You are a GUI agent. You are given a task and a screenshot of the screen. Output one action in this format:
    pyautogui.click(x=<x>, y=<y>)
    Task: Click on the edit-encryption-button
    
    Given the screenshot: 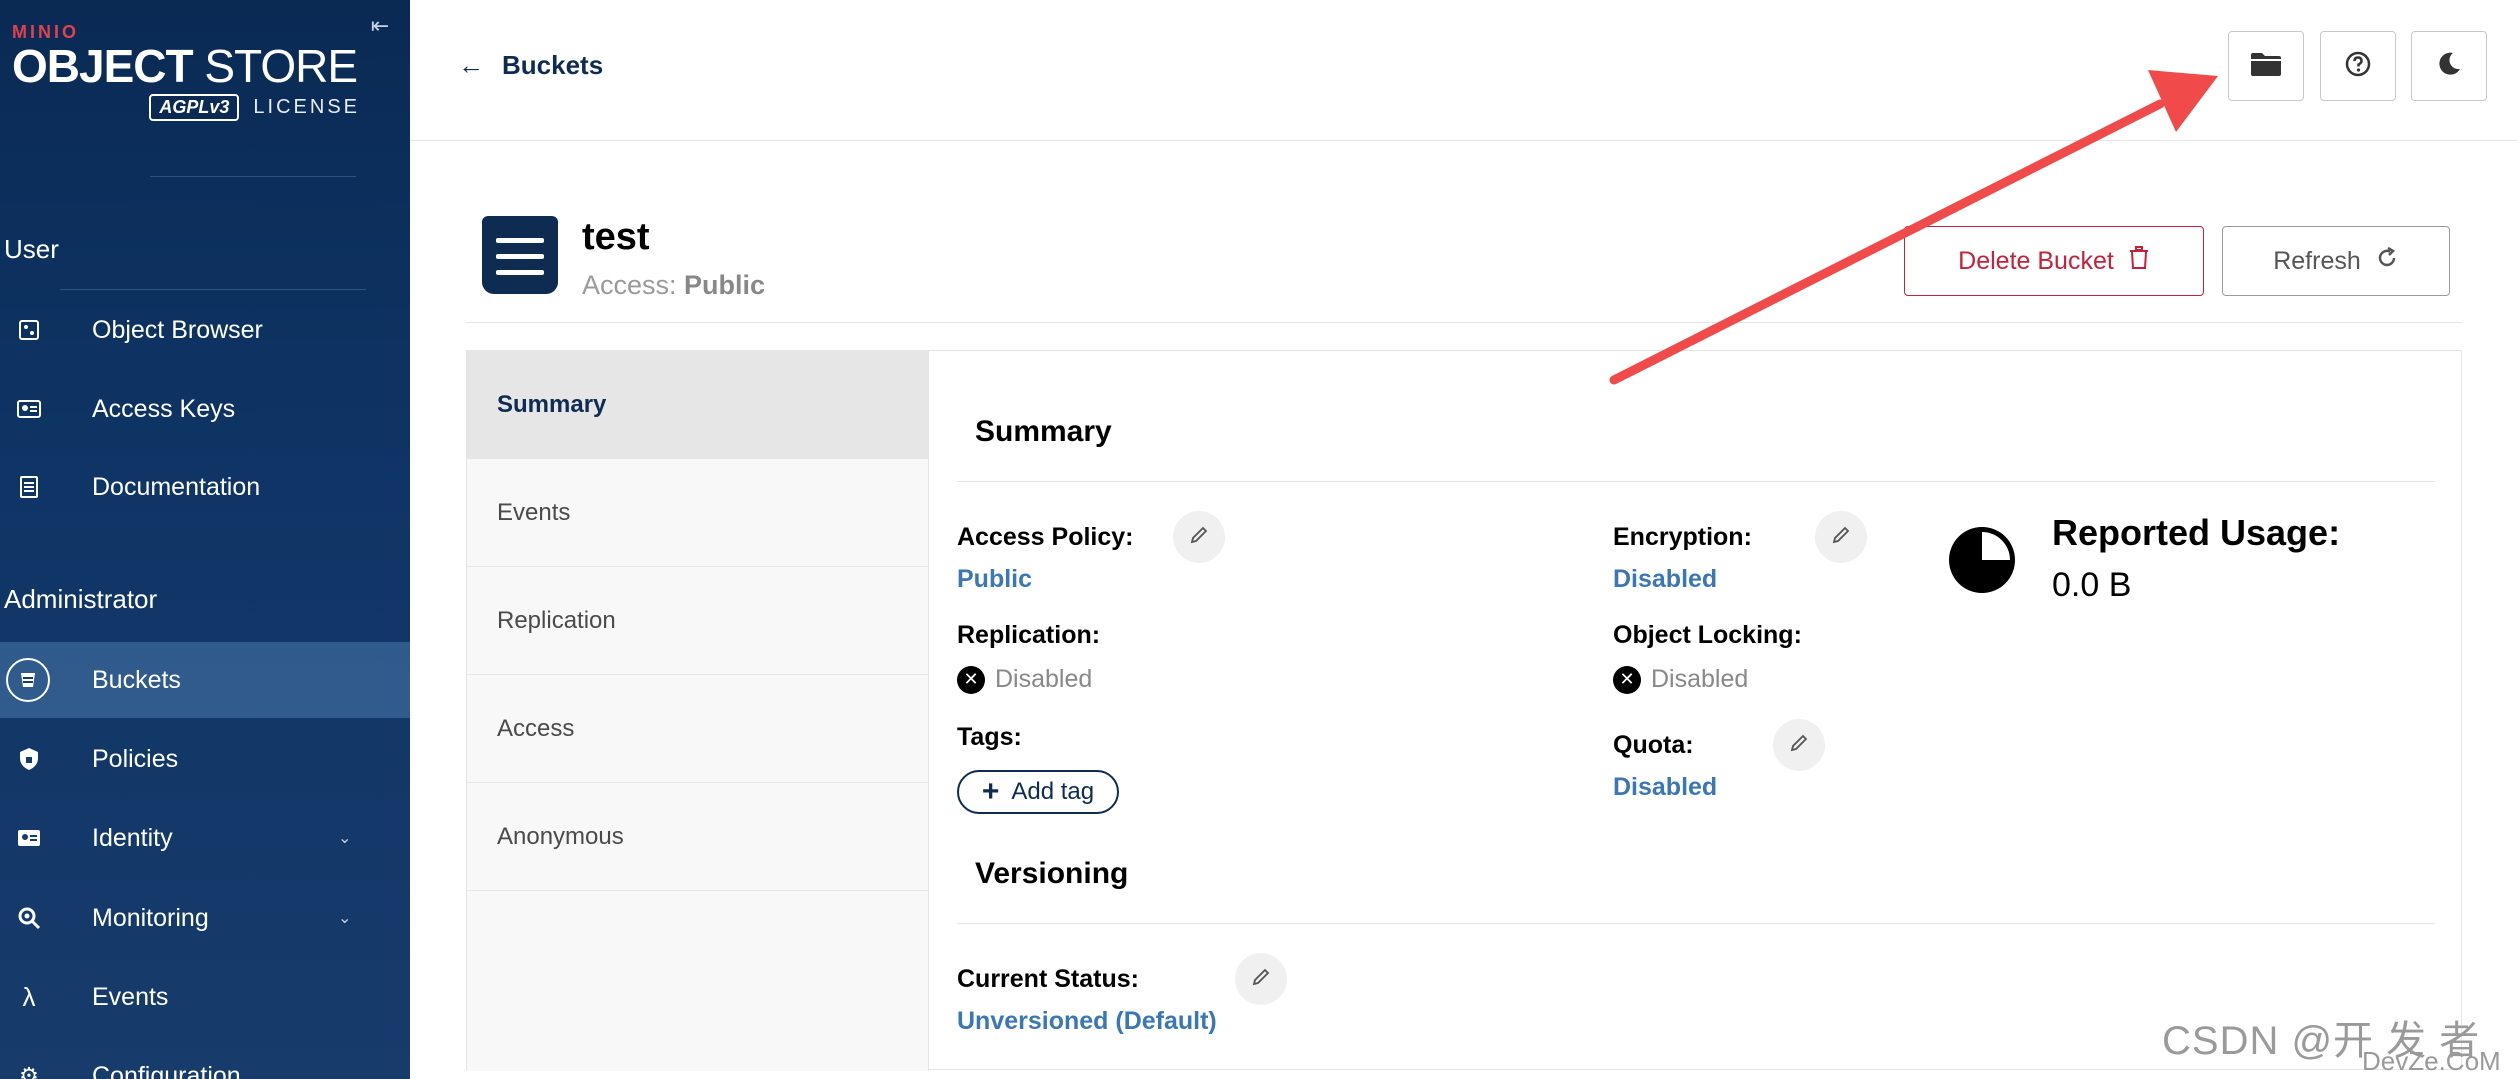 What is the action you would take?
    pyautogui.click(x=1841, y=537)
    